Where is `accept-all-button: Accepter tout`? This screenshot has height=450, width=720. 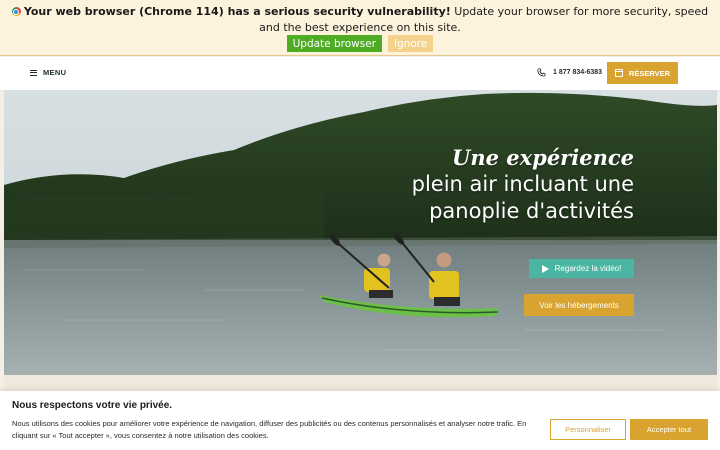 accept-all-button: Accepter tout is located at coordinates (669, 429).